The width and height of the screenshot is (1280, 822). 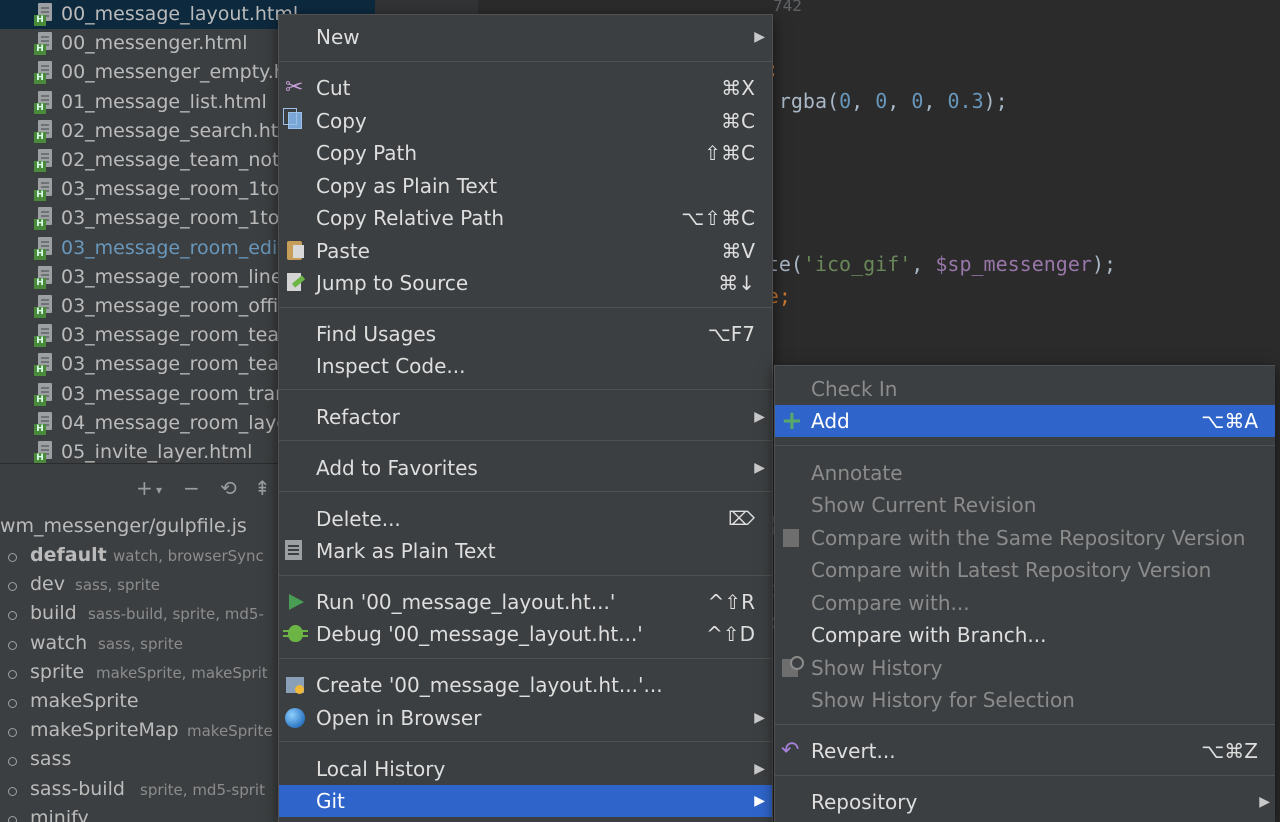 I want to click on menu-item-mark-plain-text: Mark as Plain Text, so click(x=525, y=551).